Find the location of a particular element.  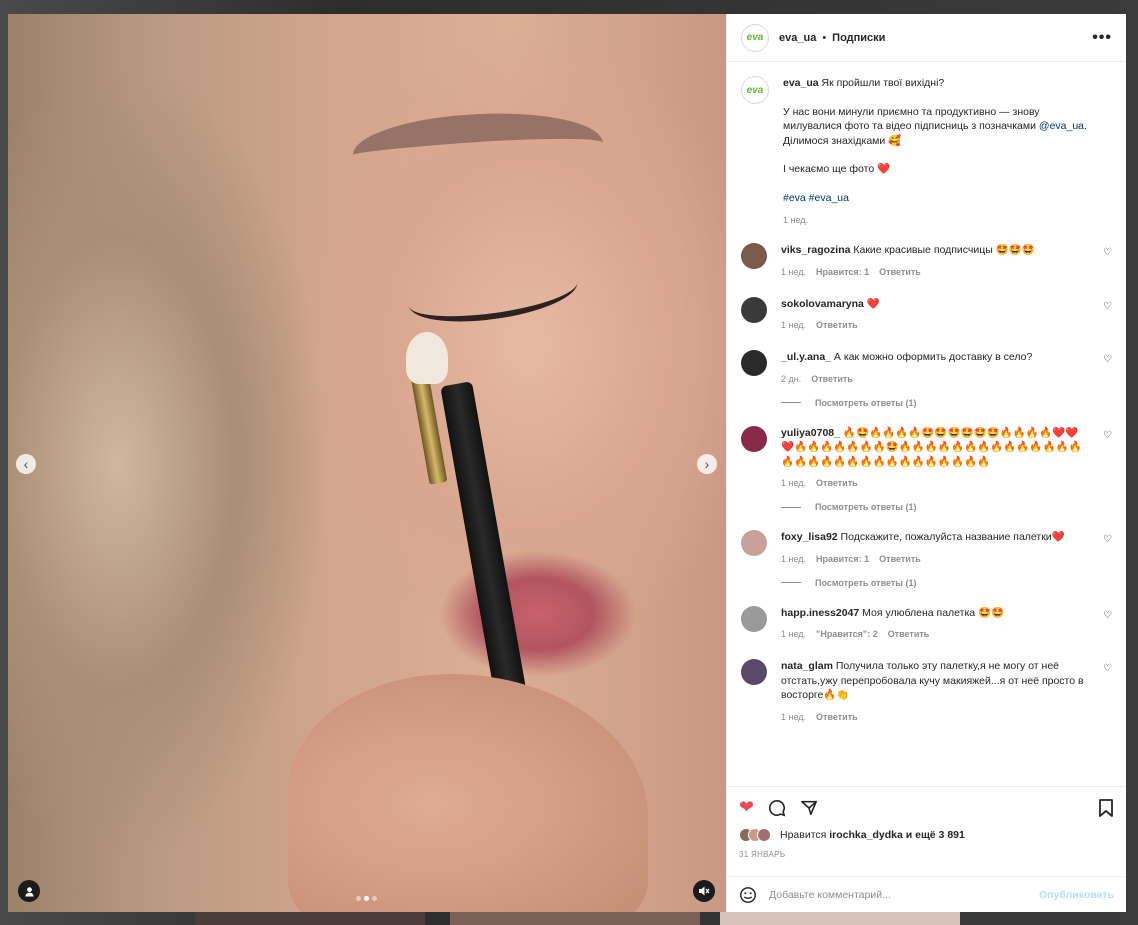

chevron-right-icon: › is located at coordinates (707, 464).